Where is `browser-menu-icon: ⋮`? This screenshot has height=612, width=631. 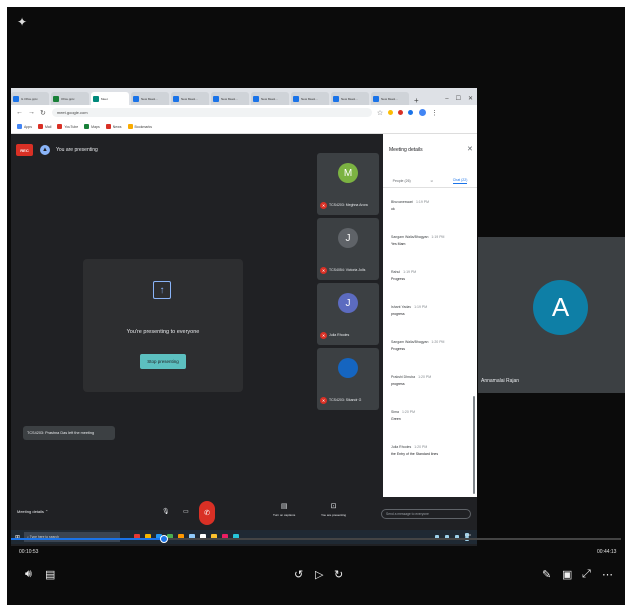
browser-menu-icon: ⋮ is located at coordinates (434, 113).